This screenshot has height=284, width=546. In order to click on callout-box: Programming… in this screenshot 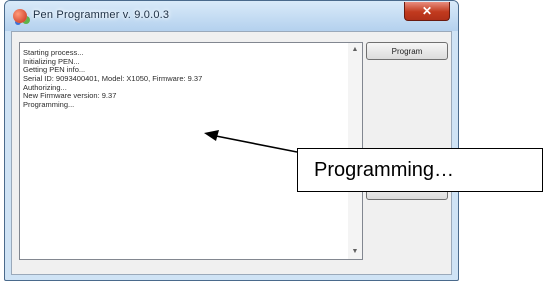, I will do `click(420, 170)`.